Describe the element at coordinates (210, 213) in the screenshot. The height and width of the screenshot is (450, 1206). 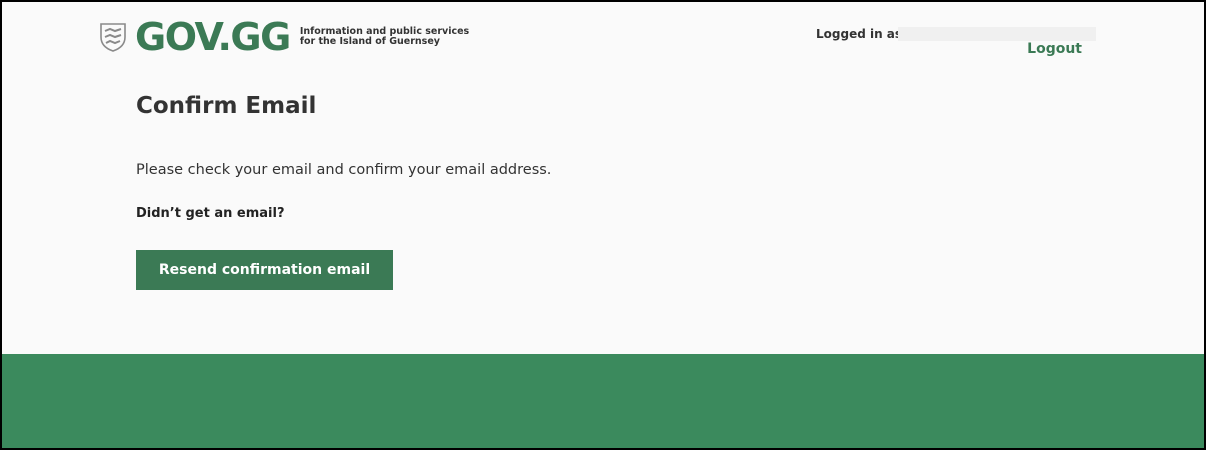
I see `no-email-heading: Didn’t get an email?` at that location.